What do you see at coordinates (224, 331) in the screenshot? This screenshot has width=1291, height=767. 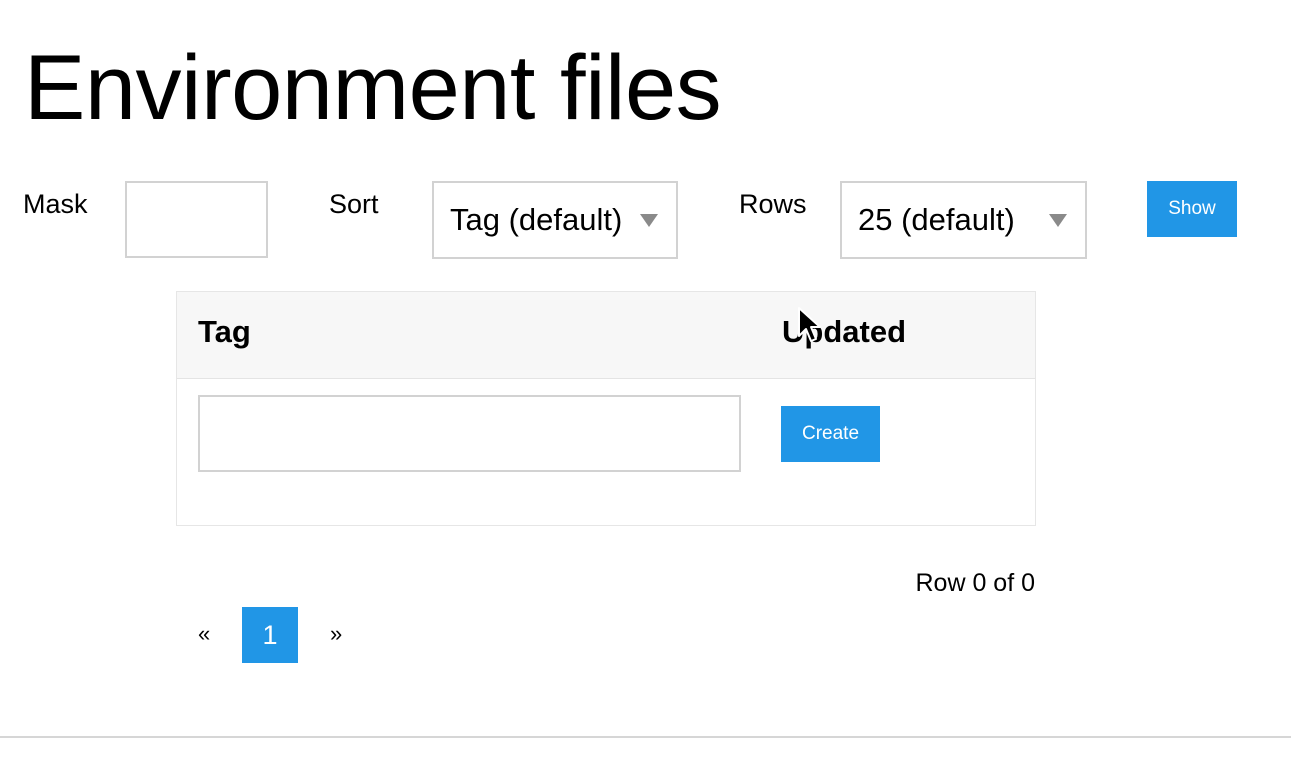 I see `column-header-tag: Tag` at bounding box center [224, 331].